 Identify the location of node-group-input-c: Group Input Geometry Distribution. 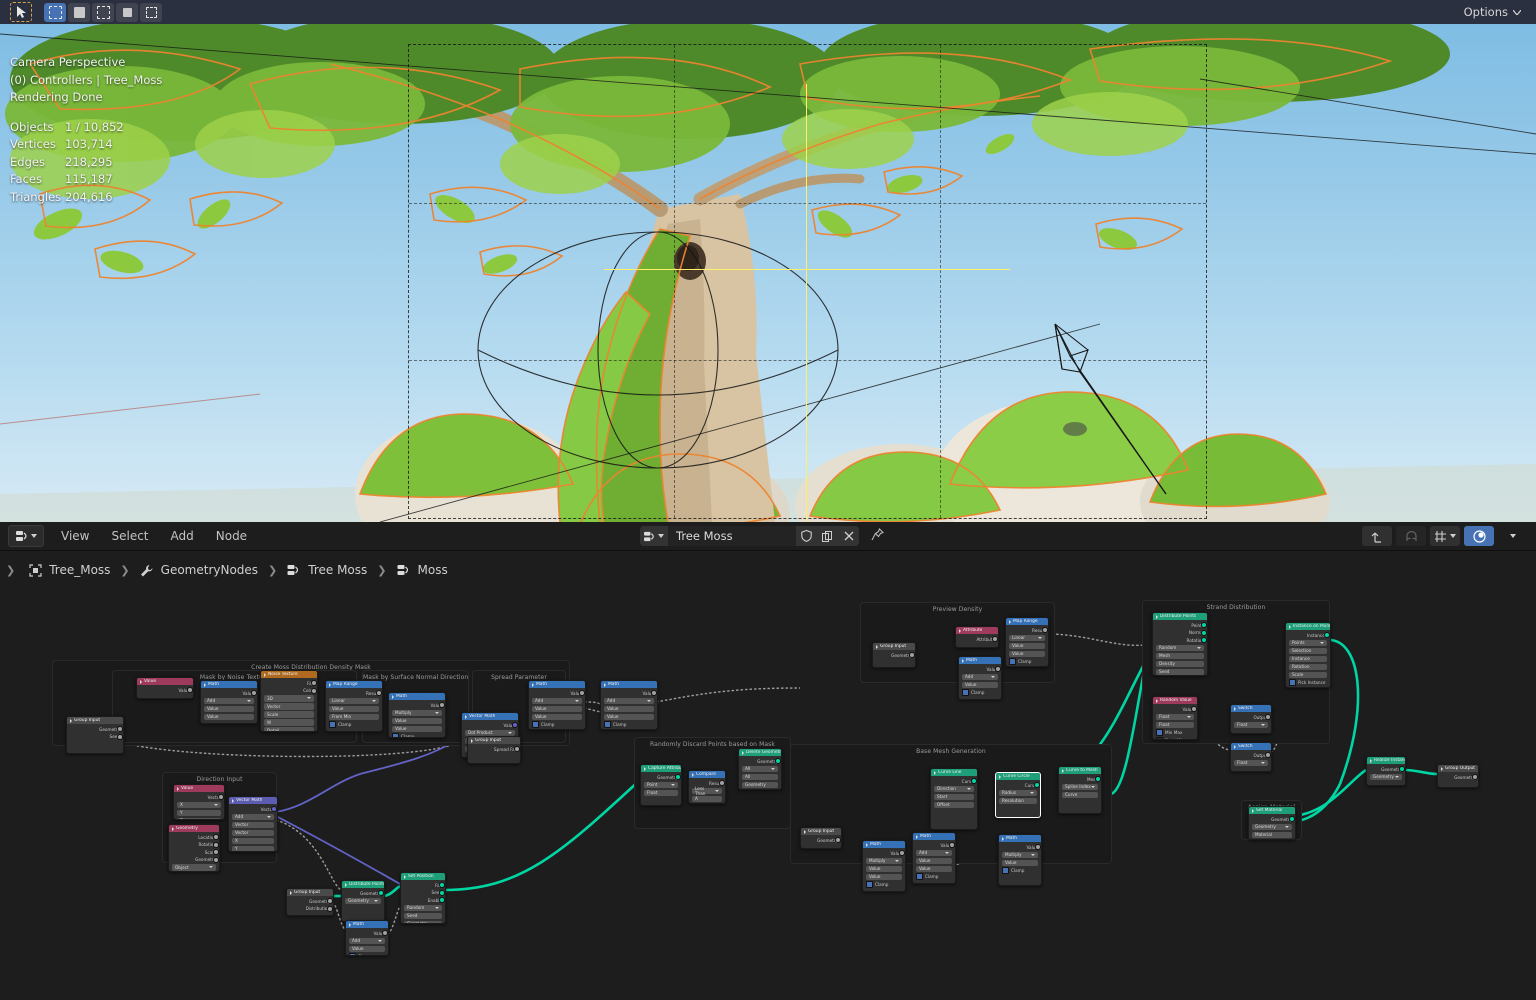
(310, 902).